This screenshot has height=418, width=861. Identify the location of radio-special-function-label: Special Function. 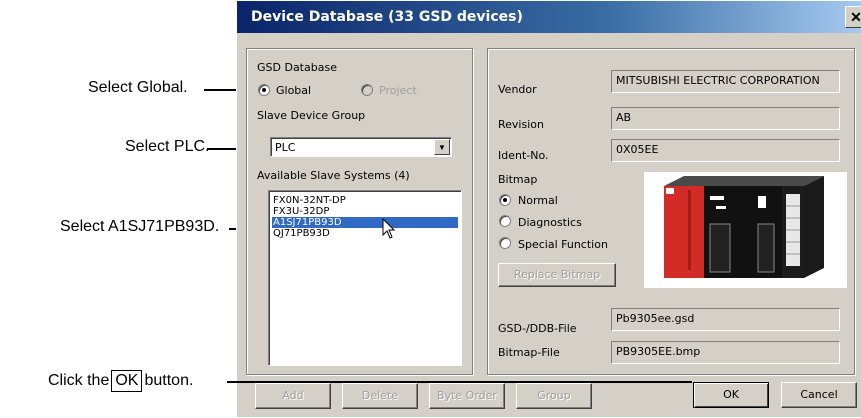
(563, 244).